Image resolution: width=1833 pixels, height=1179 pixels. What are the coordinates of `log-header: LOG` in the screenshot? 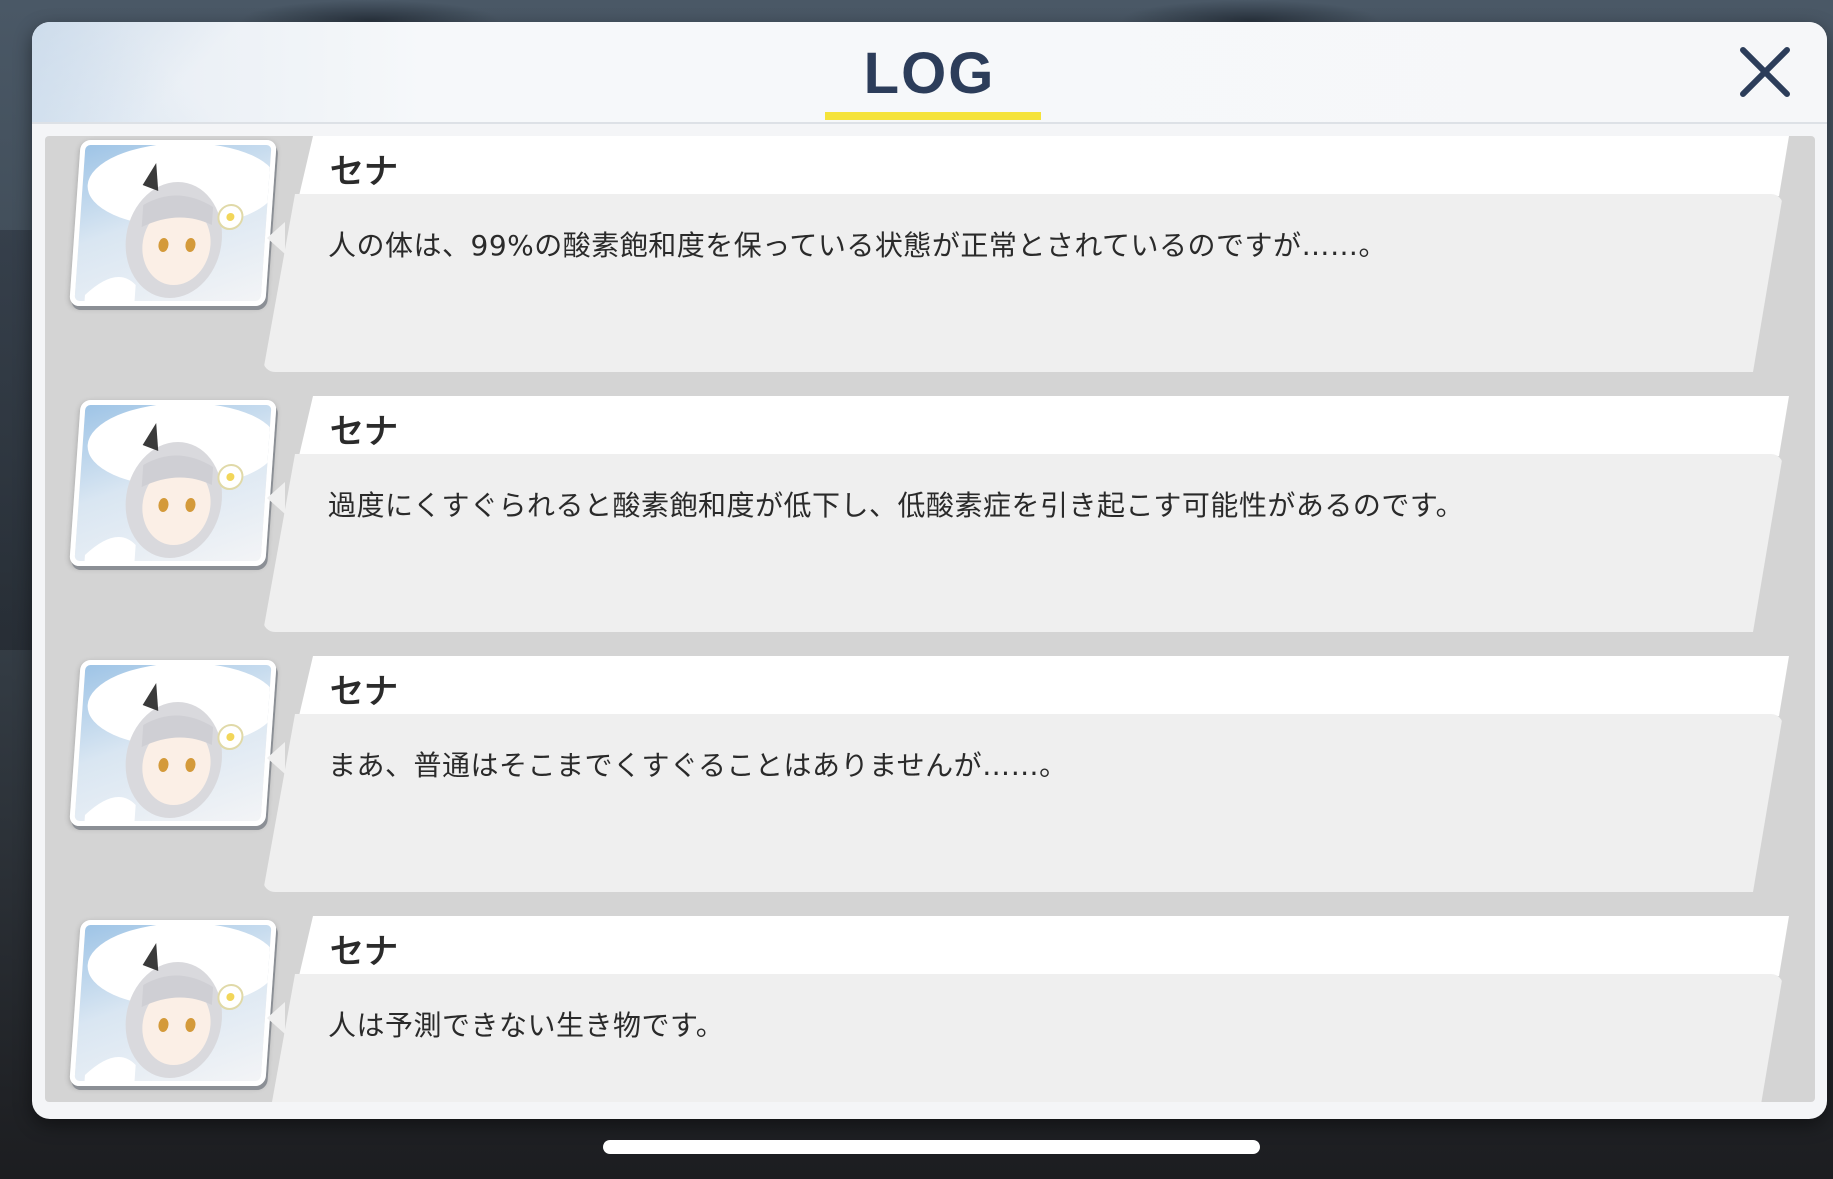 It's located at (929, 73).